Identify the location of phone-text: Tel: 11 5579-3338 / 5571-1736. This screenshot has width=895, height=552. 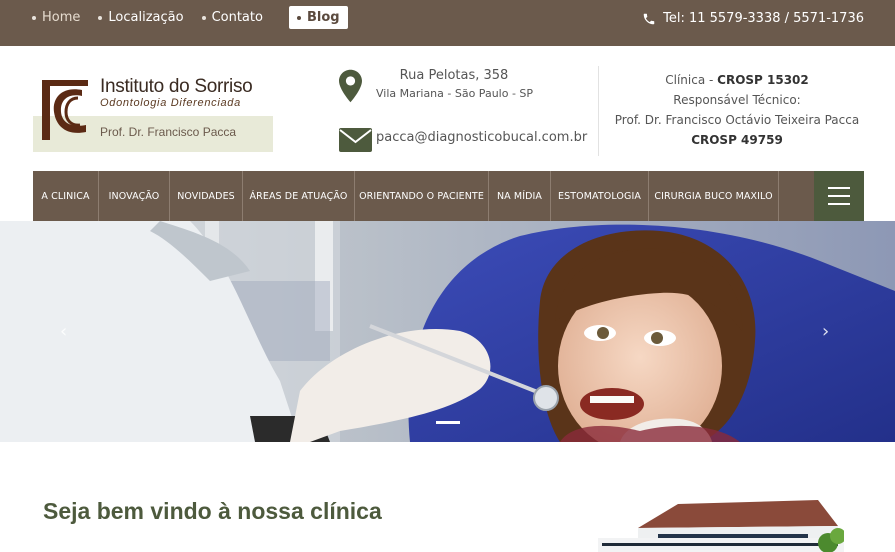
(763, 18).